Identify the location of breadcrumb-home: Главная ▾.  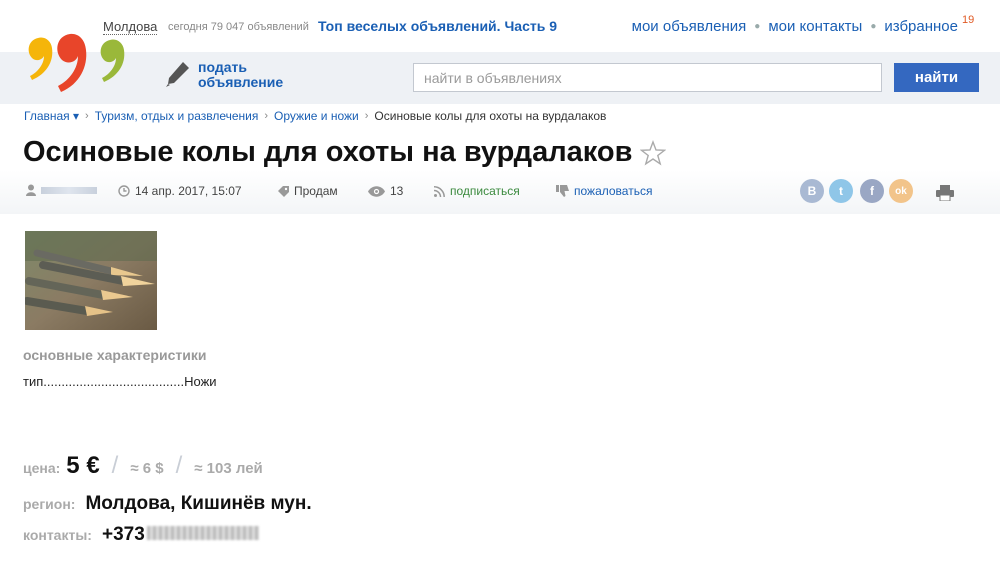
(51, 116).